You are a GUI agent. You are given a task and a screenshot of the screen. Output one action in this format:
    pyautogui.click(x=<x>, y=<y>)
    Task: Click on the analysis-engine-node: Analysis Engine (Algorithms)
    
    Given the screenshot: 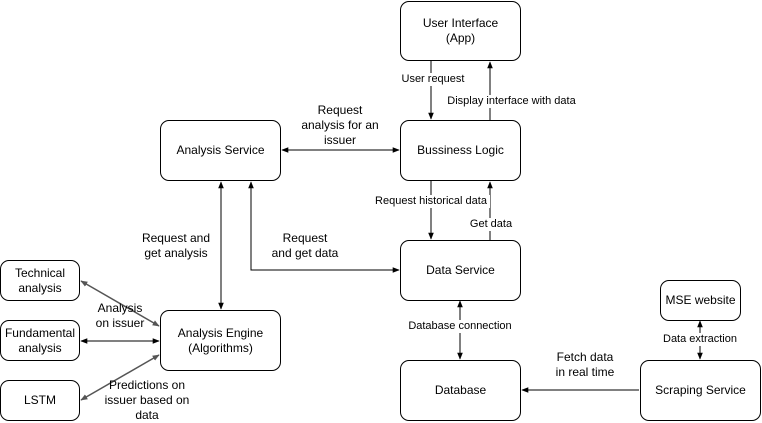 What is the action you would take?
    pyautogui.click(x=220, y=340)
    